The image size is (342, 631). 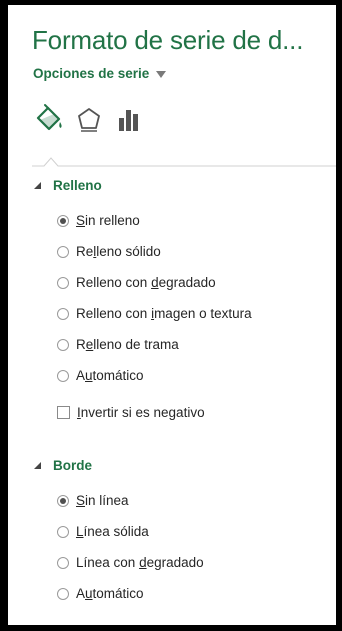 What do you see at coordinates (112, 531) in the screenshot?
I see `radio-label: Línea sólida` at bounding box center [112, 531].